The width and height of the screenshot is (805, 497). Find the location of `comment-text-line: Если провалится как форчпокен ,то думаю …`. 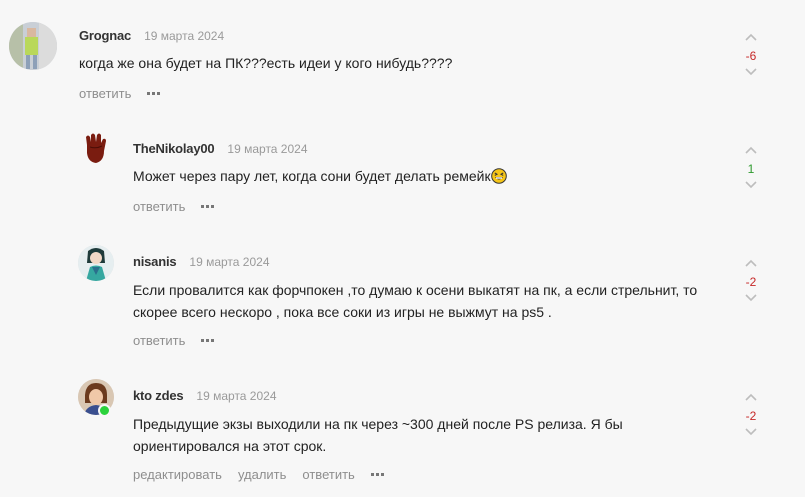

comment-text-line: Если провалится как форчпокен ,то думаю … is located at coordinates (415, 290).